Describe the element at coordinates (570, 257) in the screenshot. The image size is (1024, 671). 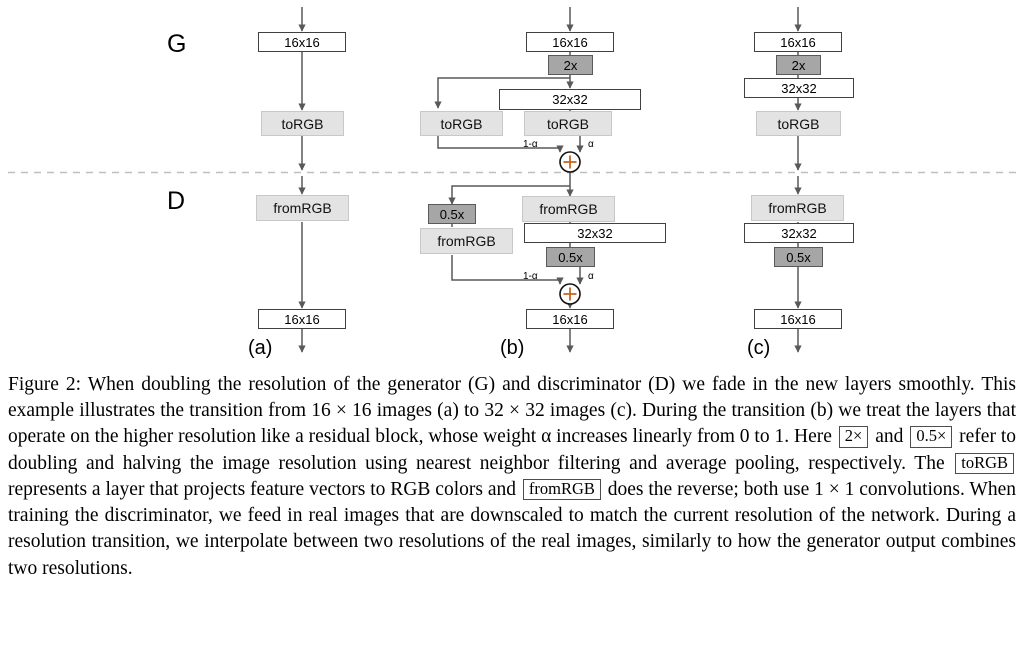
I see `b-discriminator-downscale-new: 0.5x` at that location.